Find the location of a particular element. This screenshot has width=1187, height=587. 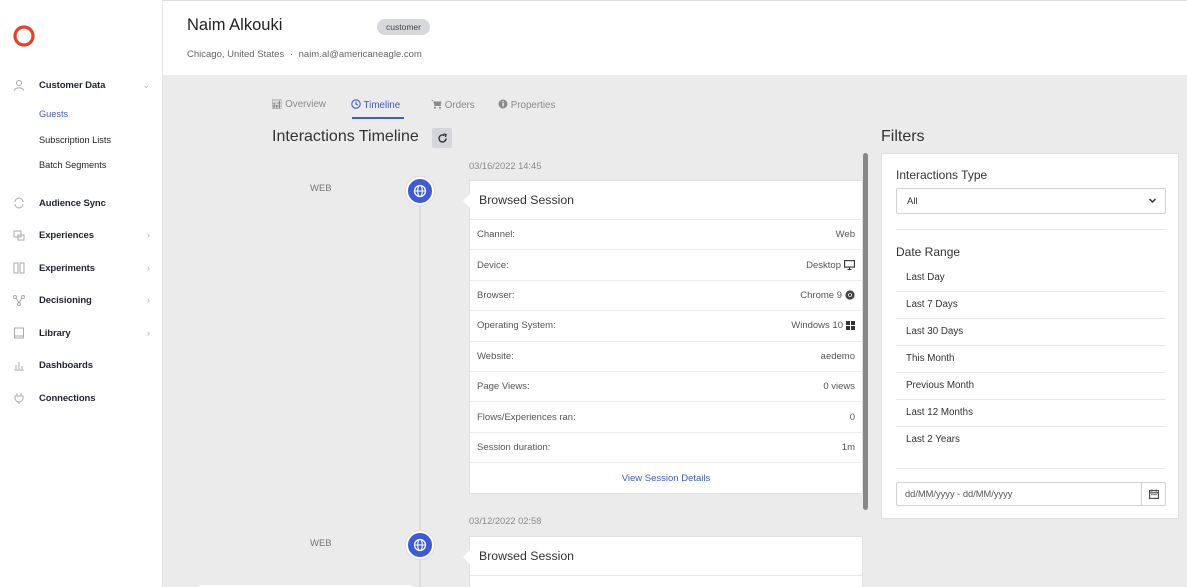

guest-email: naim.al@americaneagle.com is located at coordinates (360, 54).